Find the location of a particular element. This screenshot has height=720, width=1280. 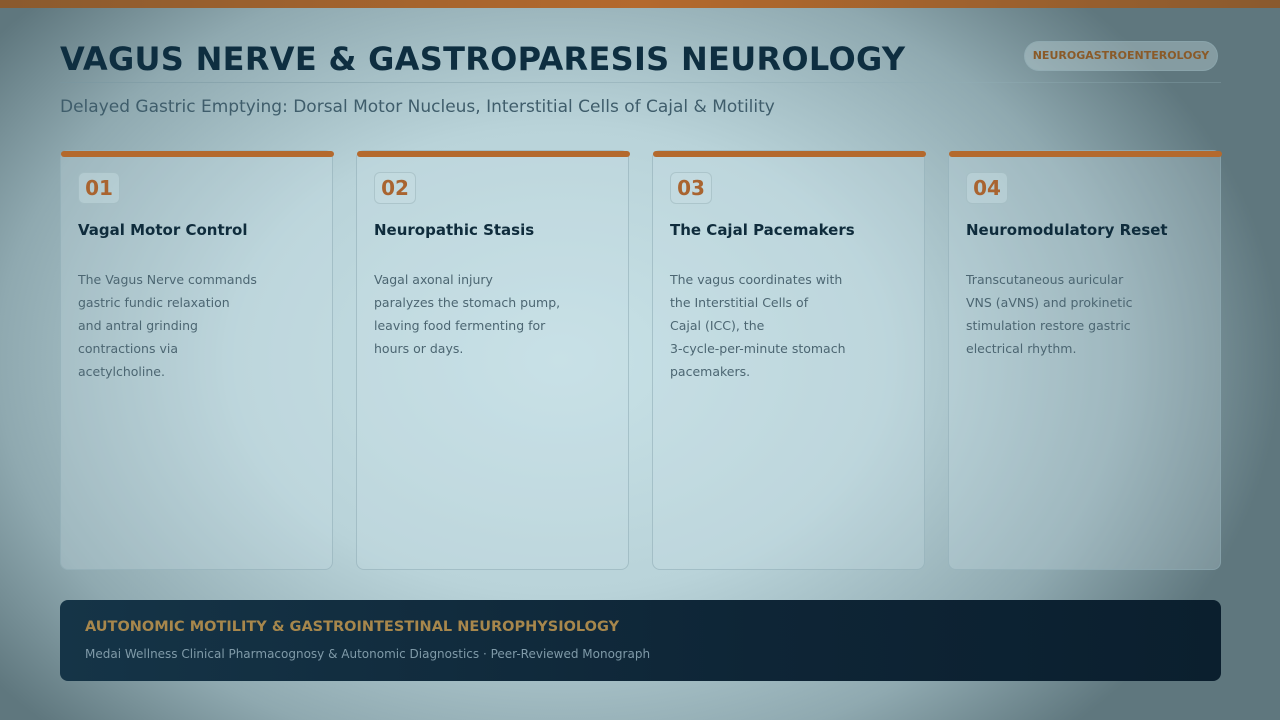

category-tag: NEUROGASTROENTEROLOGY is located at coordinates (1121, 56).